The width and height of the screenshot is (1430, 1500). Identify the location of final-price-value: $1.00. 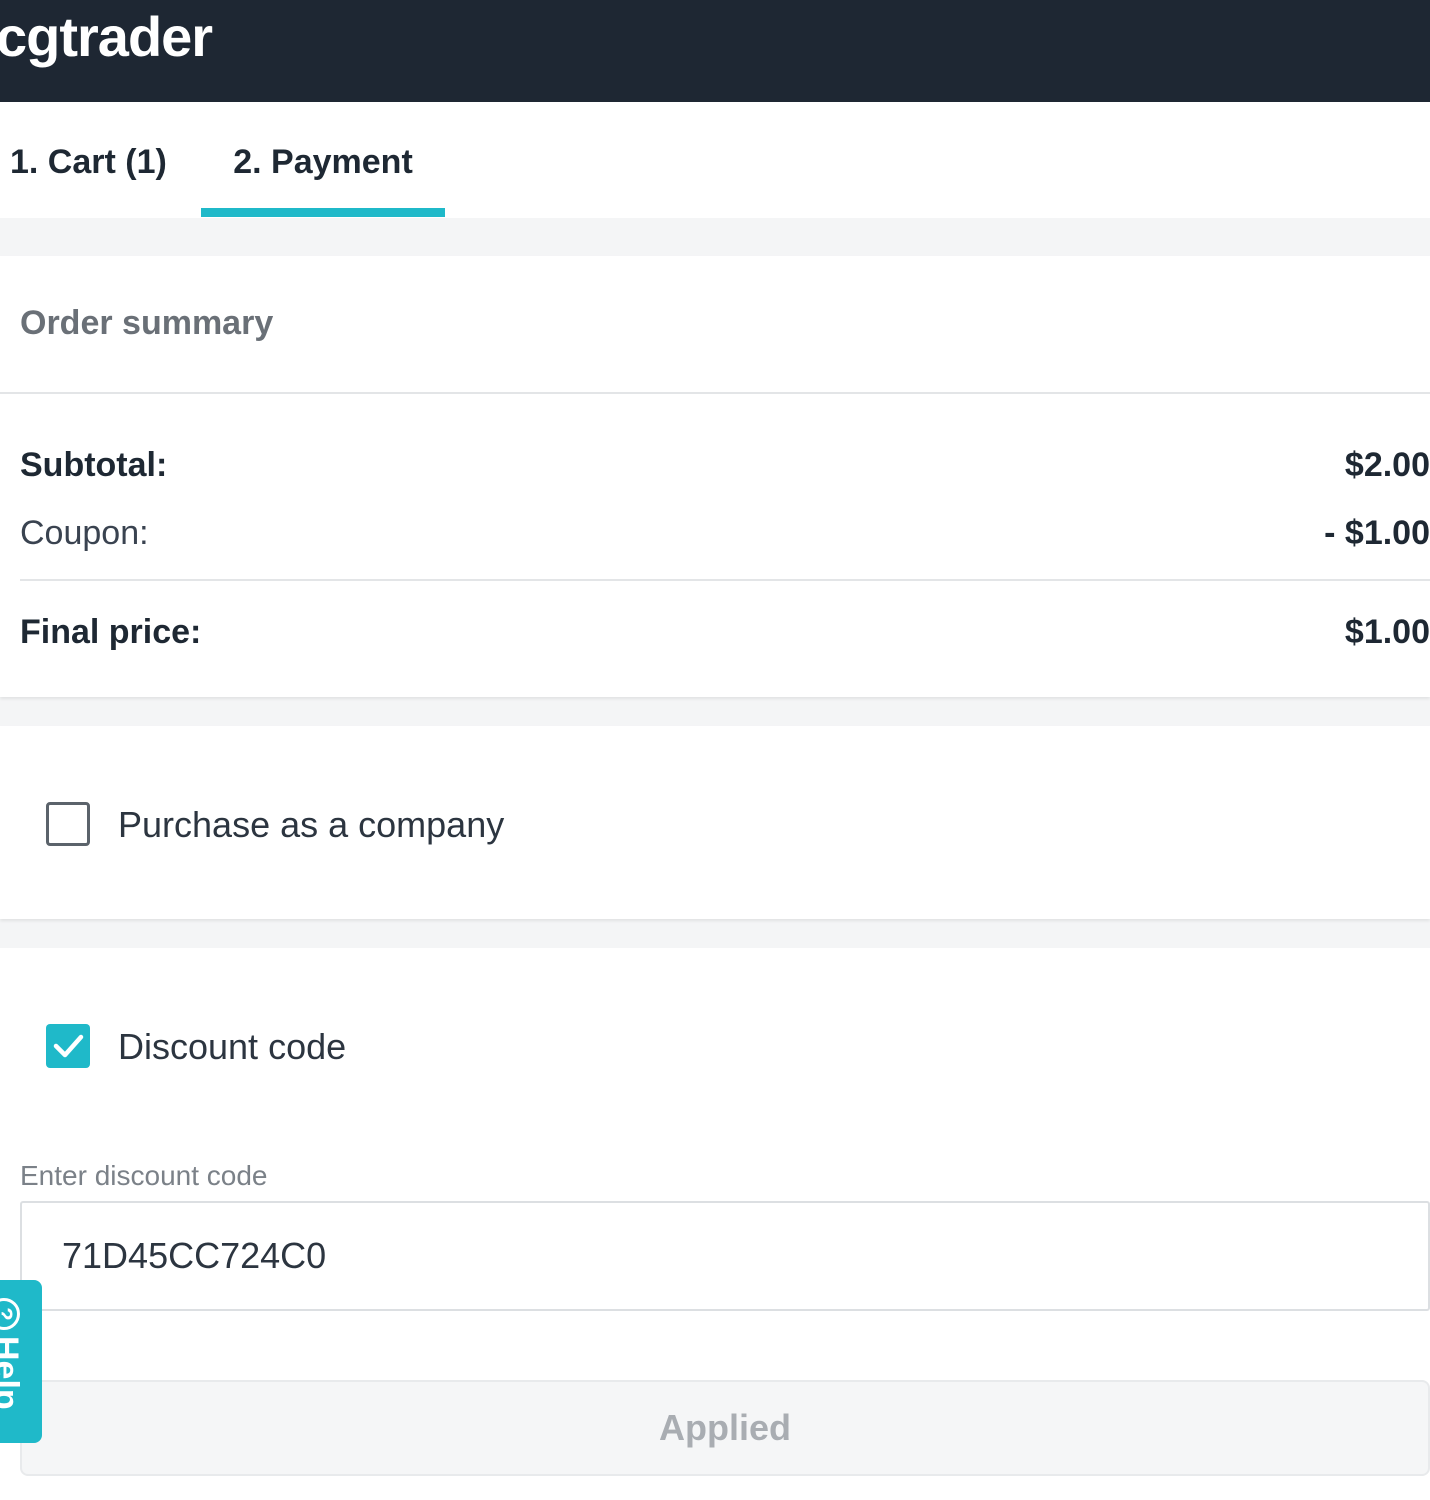
(1387, 632).